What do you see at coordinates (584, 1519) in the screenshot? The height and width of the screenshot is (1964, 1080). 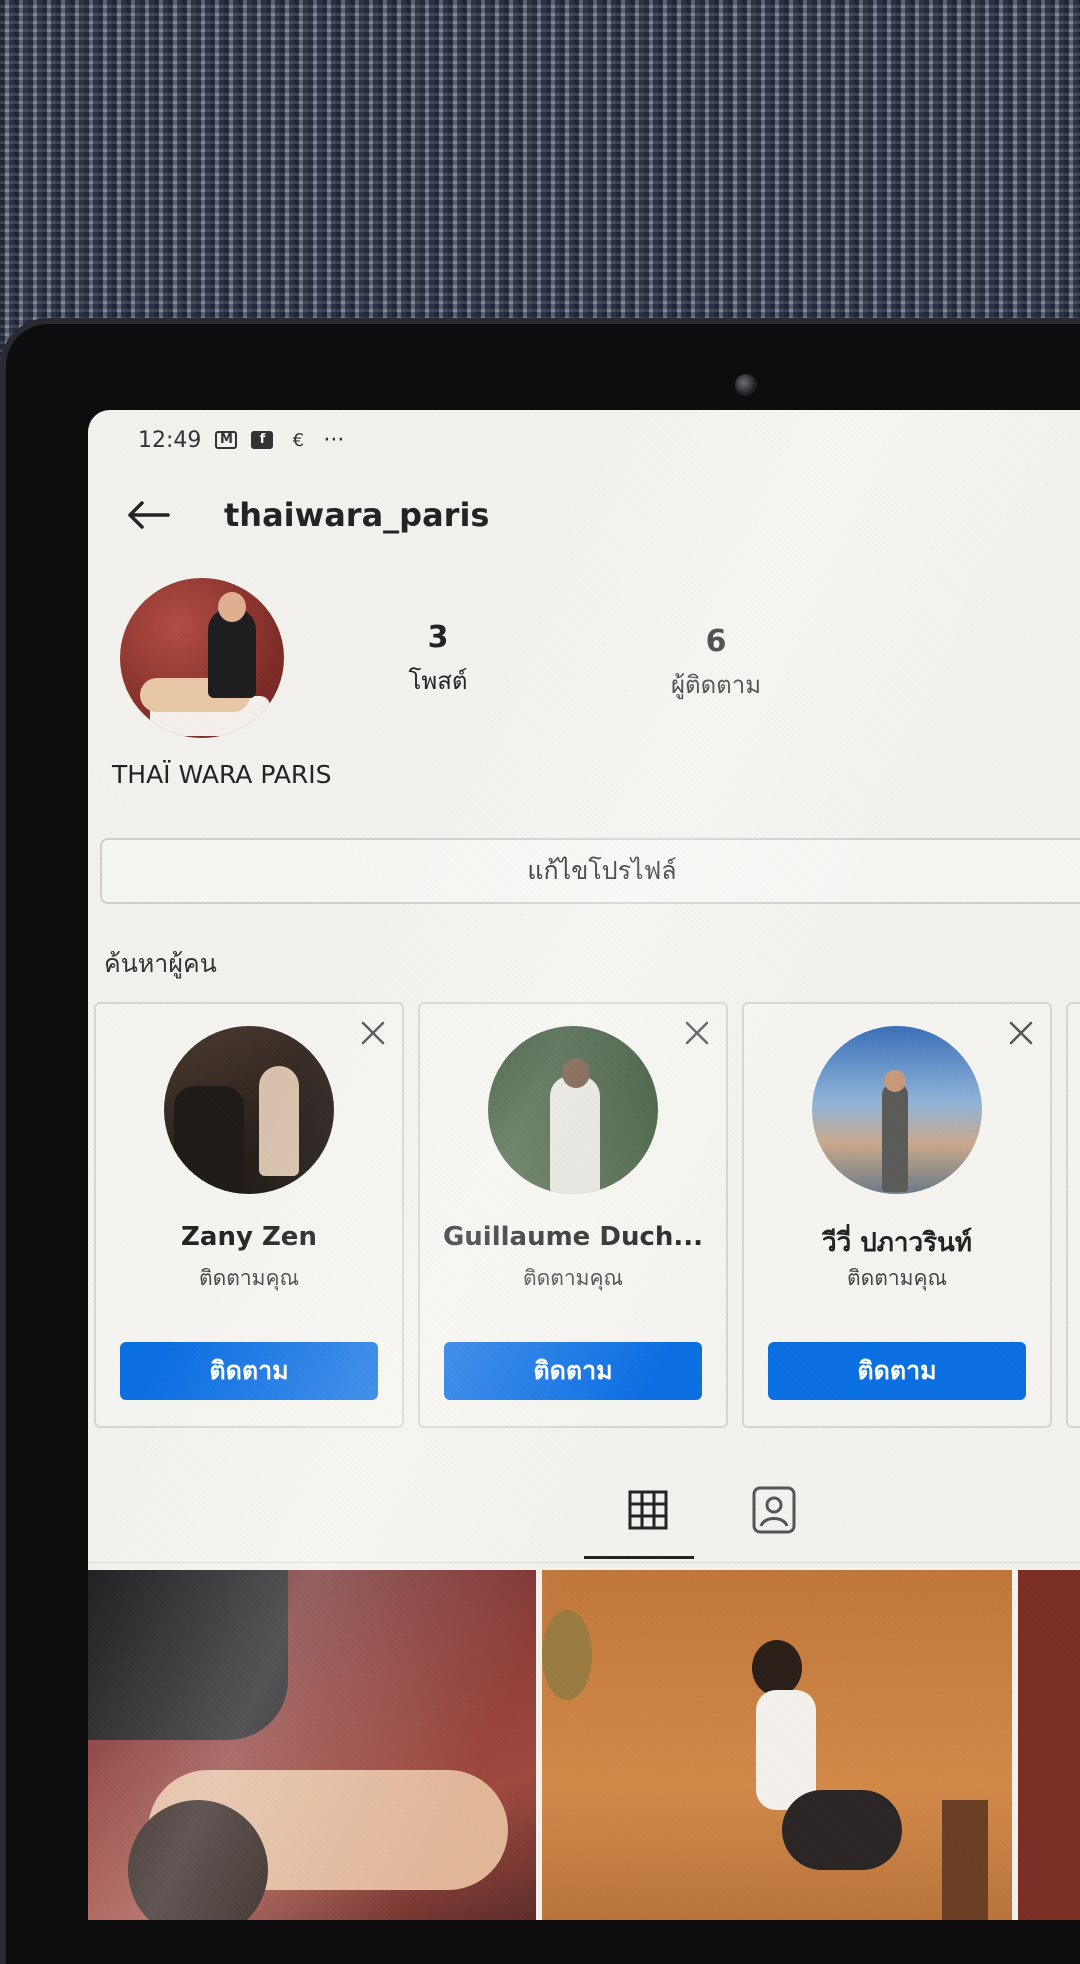 I see `profile-tabs` at bounding box center [584, 1519].